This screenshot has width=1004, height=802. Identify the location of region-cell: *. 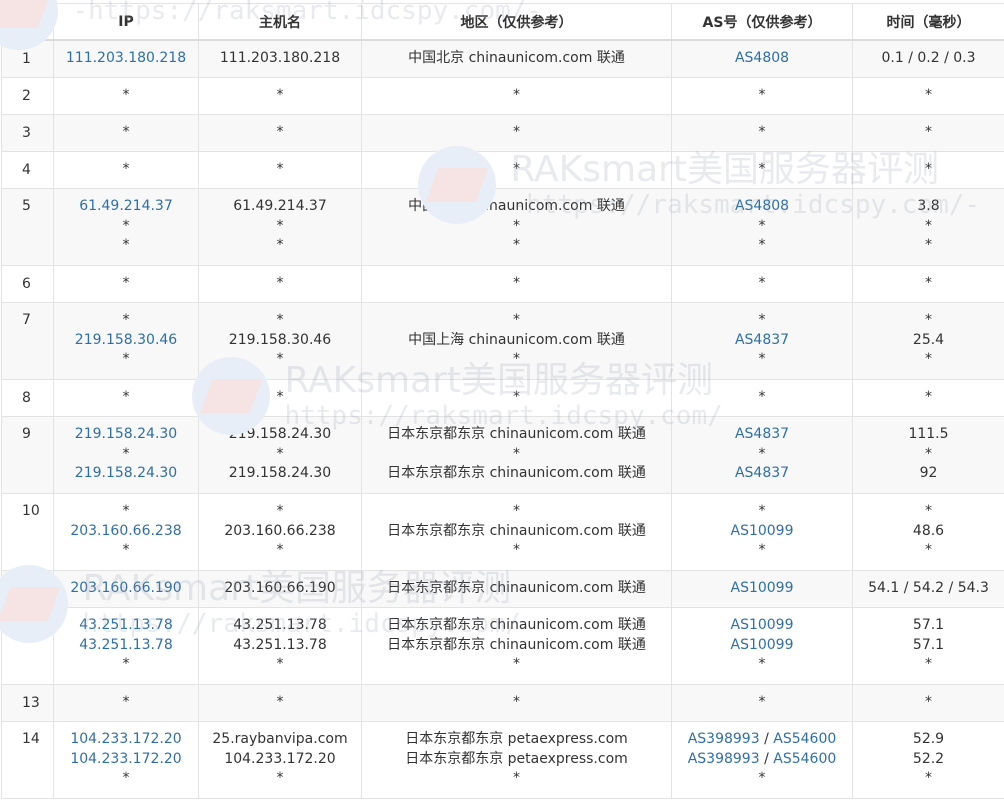
(516, 702).